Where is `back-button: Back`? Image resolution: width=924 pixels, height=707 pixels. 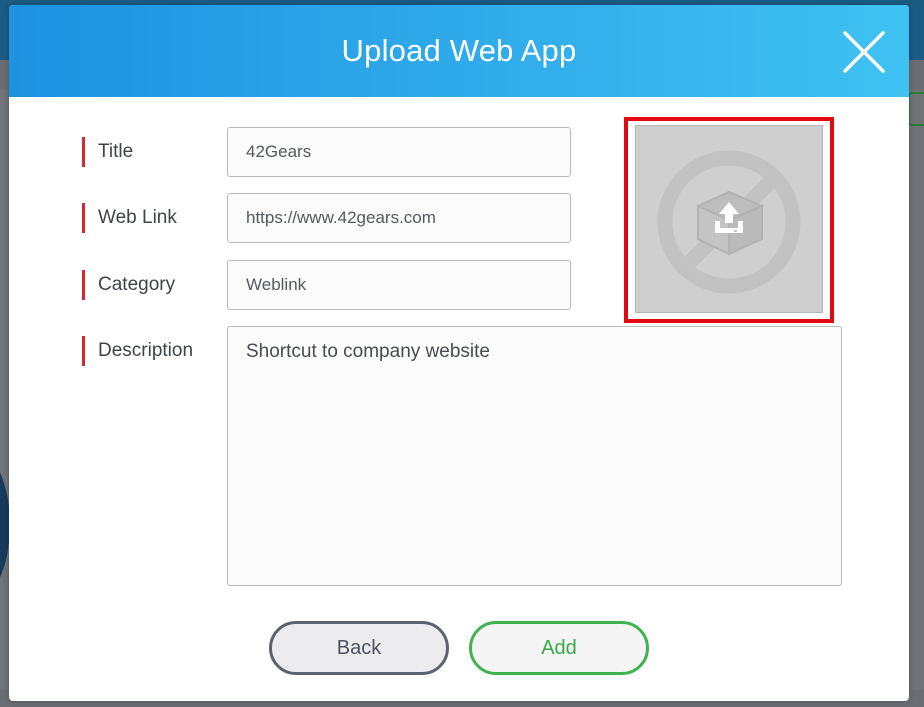
back-button: Back is located at coordinates (359, 648).